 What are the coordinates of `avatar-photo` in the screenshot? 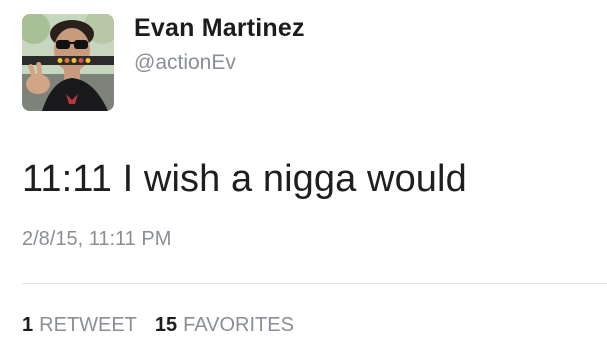 It's located at (68, 62).